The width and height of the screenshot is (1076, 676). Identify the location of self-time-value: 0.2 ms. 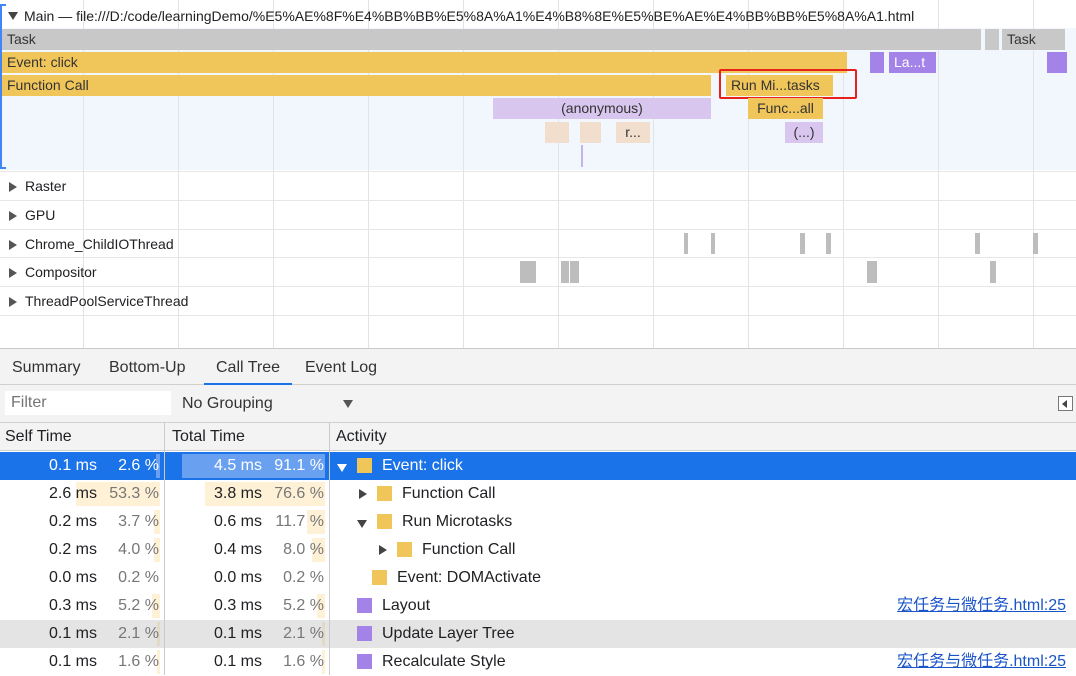
(72, 549).